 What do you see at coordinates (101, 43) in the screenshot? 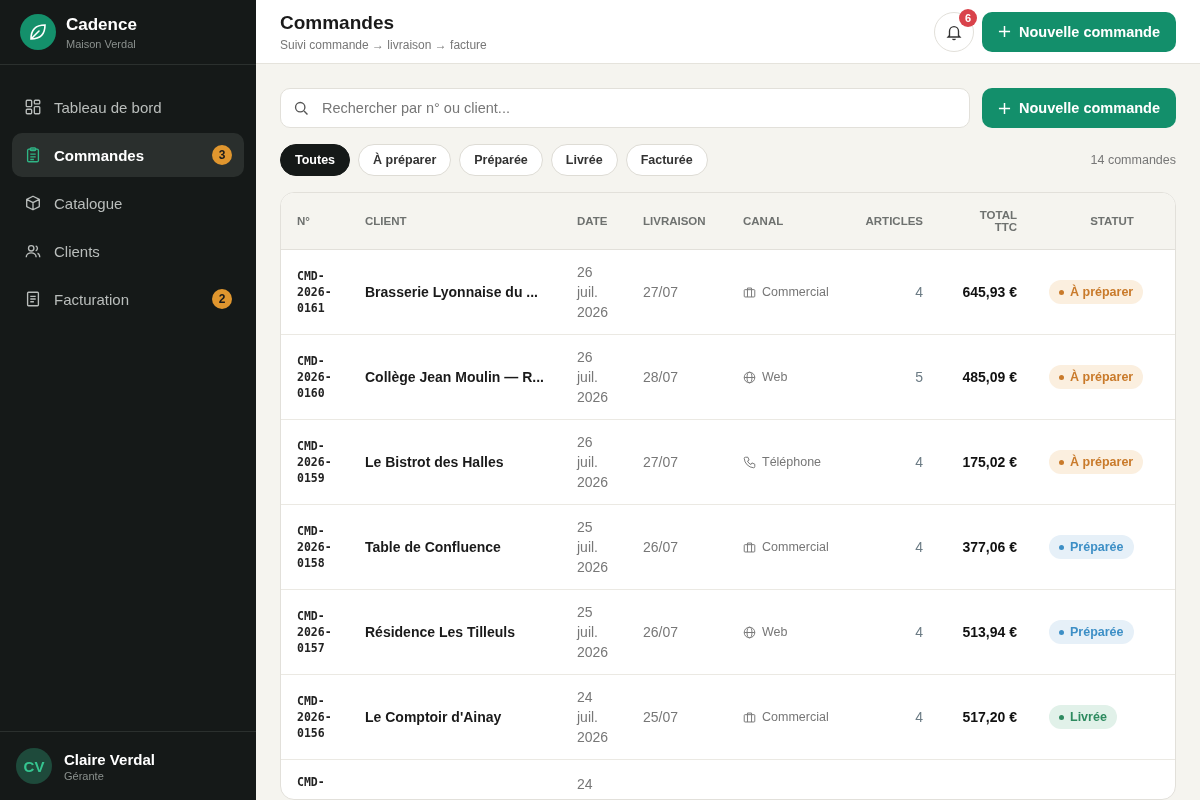
I see `brand-subtitle: Maison Verdal` at bounding box center [101, 43].